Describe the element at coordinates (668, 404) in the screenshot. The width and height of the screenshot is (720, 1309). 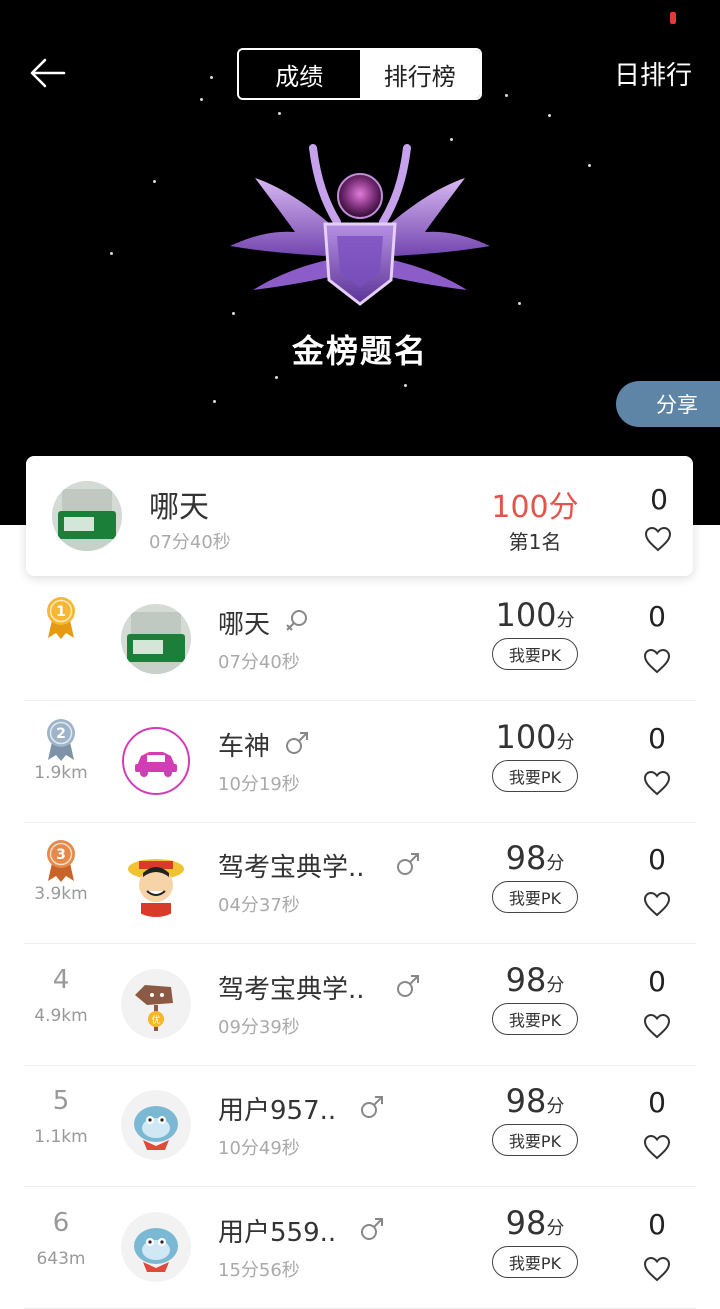
I see `share-button: 分享` at that location.